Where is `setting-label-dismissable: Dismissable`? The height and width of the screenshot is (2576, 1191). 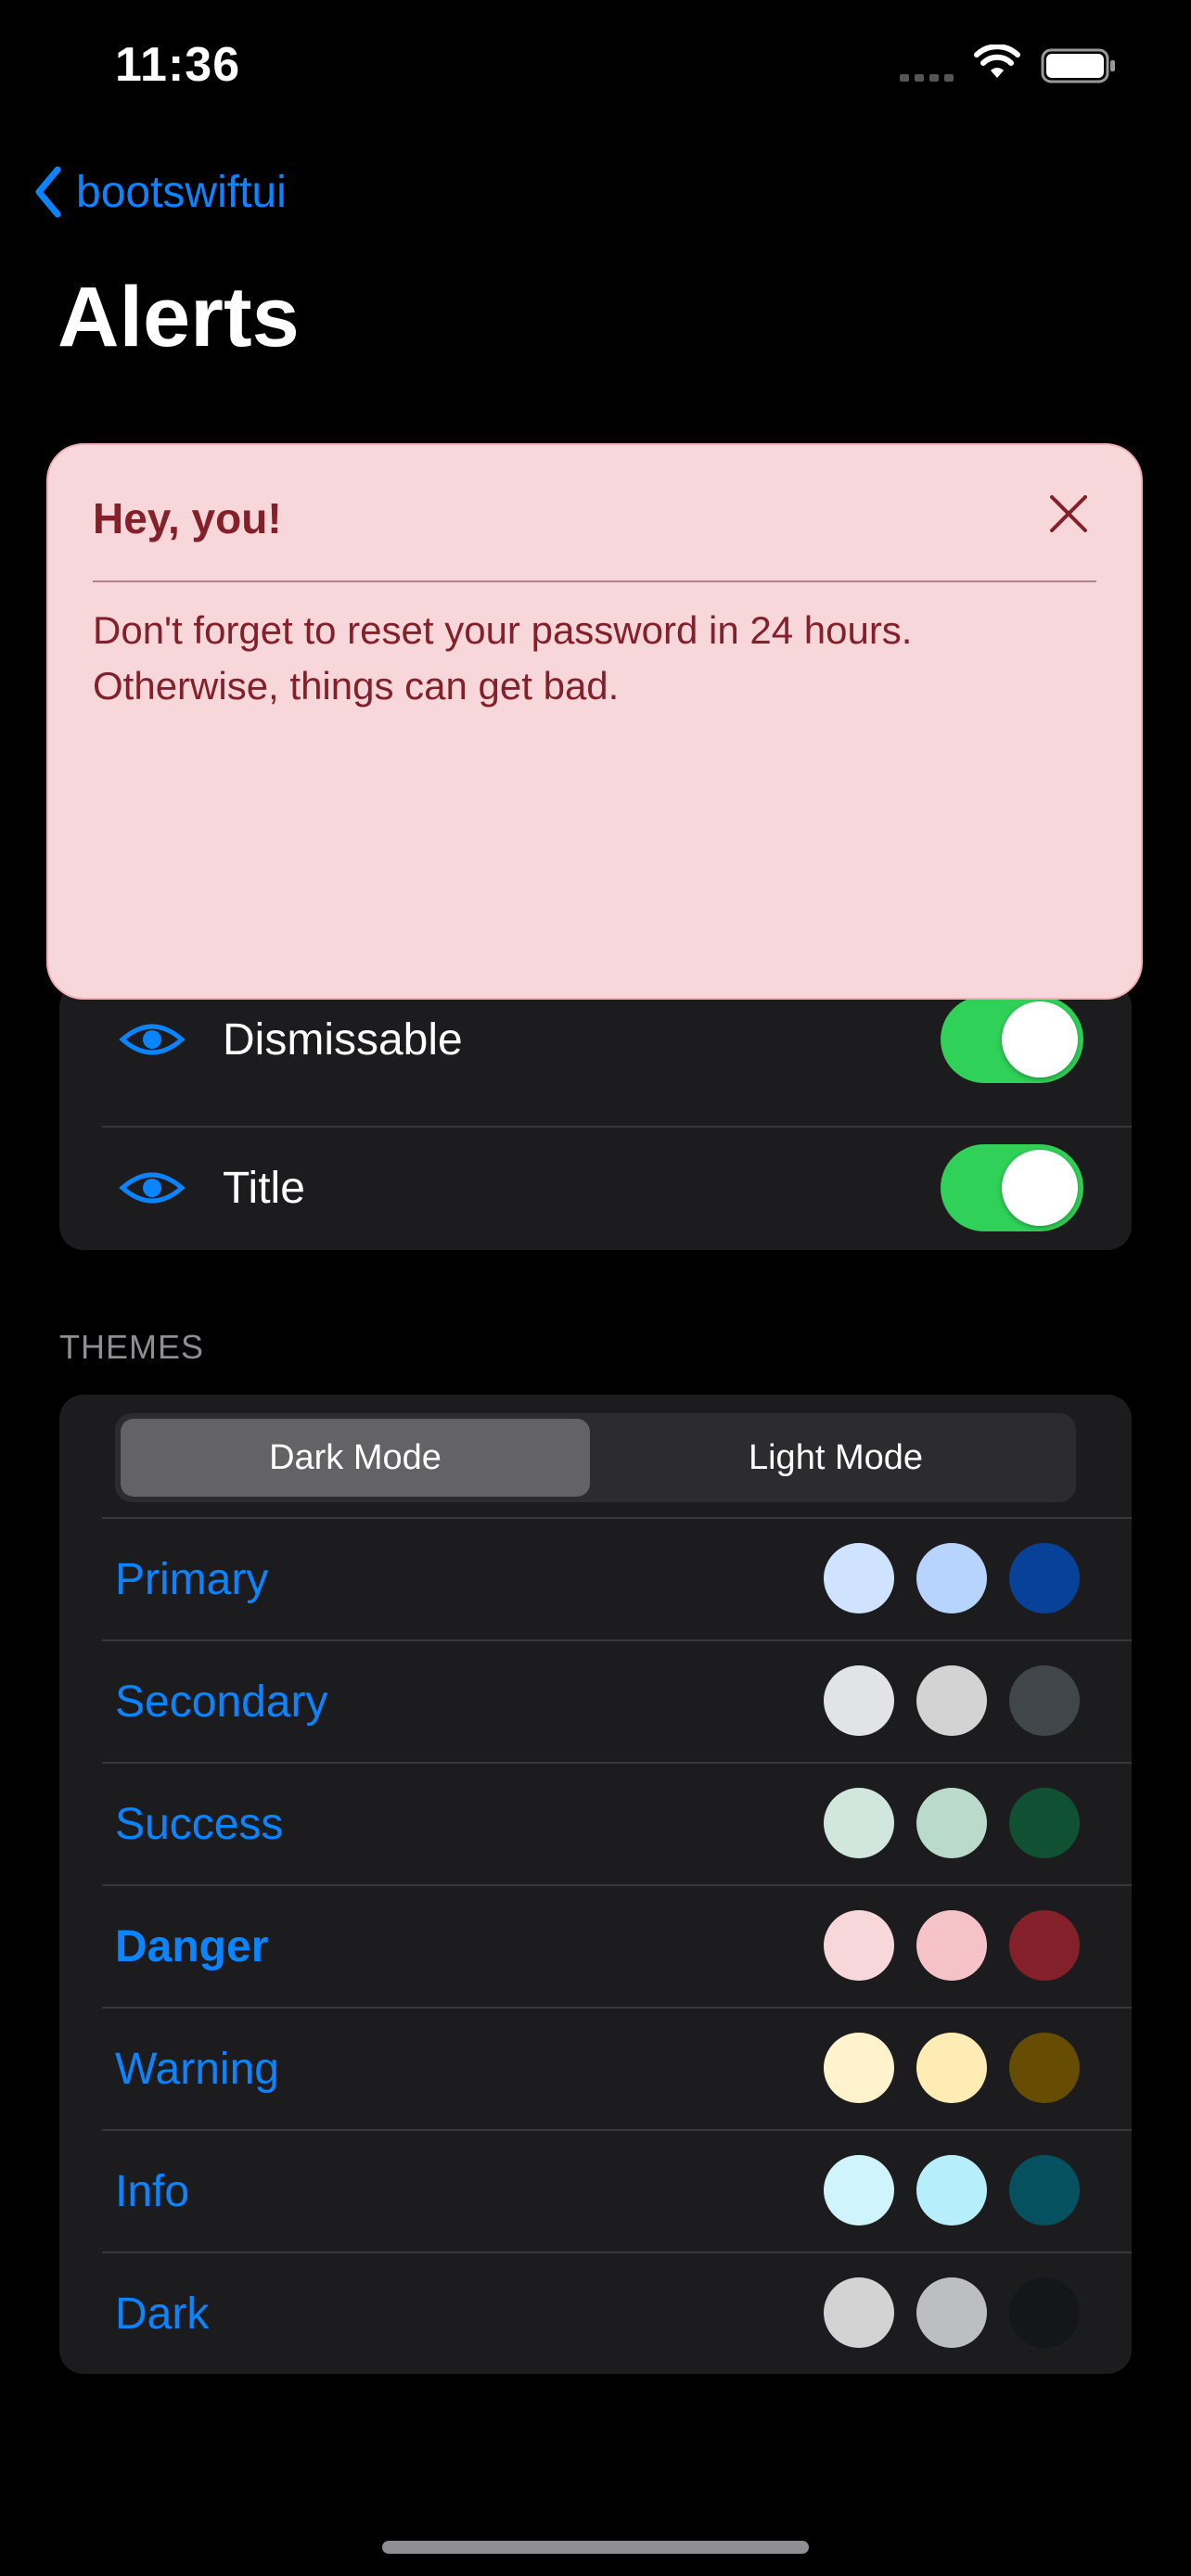 setting-label-dismissable: Dismissable is located at coordinates (343, 1039).